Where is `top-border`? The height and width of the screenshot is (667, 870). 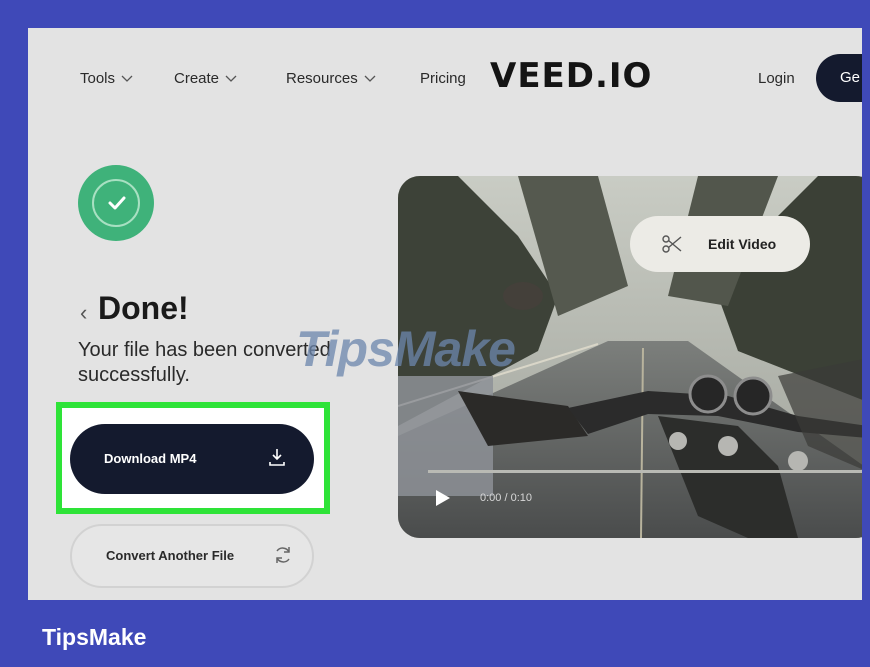 top-border is located at coordinates (435, 14).